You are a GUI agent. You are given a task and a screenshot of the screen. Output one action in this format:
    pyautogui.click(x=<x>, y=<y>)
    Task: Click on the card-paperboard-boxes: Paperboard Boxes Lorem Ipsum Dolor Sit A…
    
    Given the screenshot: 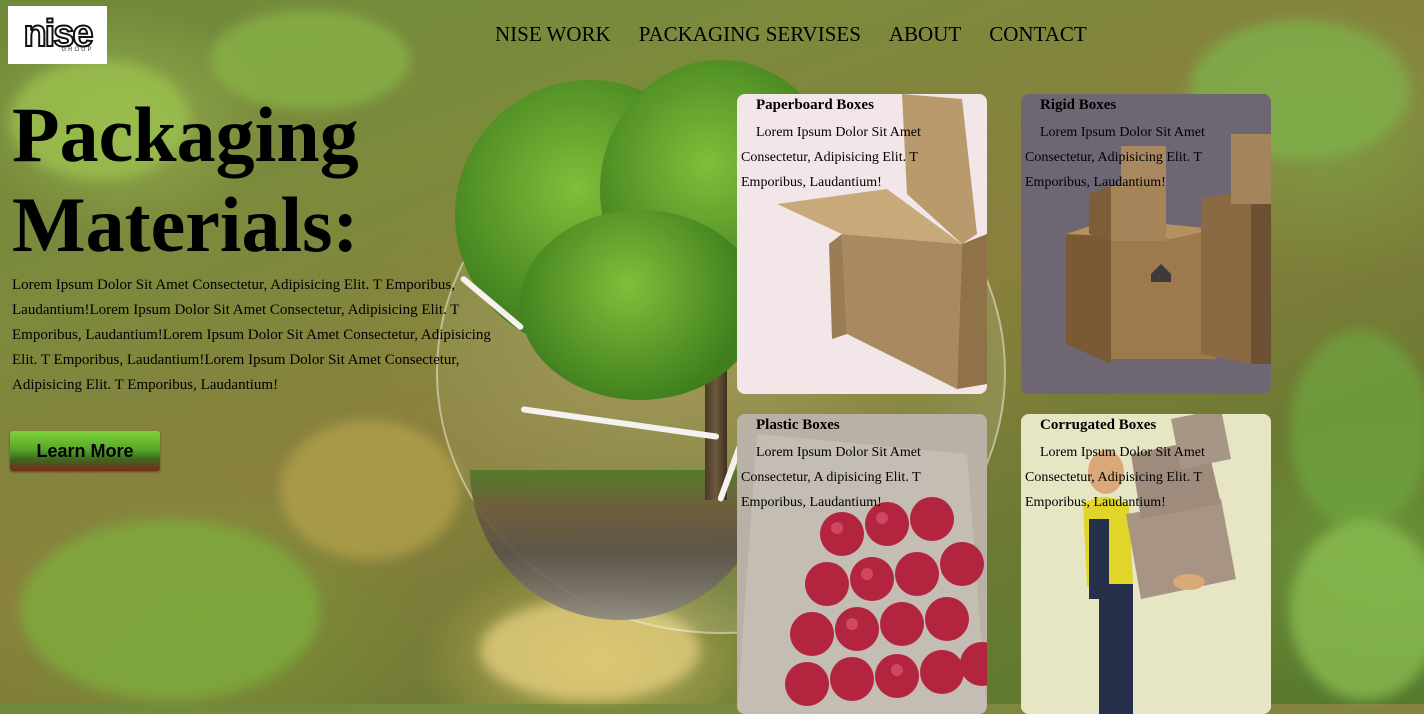 What is the action you would take?
    pyautogui.click(x=862, y=244)
    